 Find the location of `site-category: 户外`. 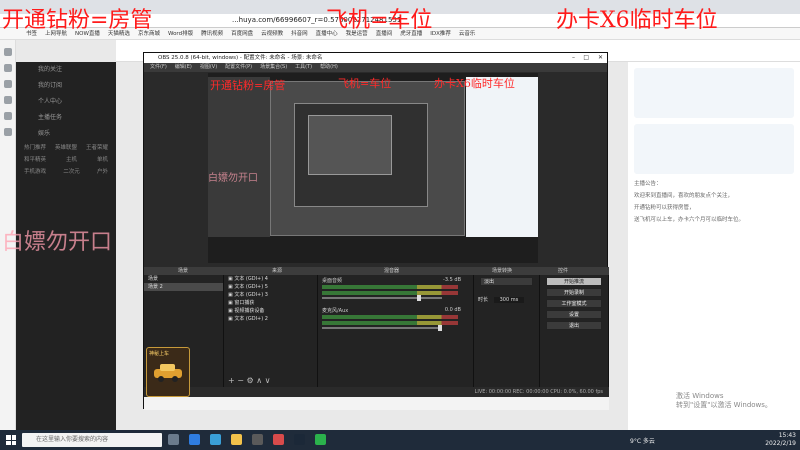

site-category: 户外 is located at coordinates (102, 172).